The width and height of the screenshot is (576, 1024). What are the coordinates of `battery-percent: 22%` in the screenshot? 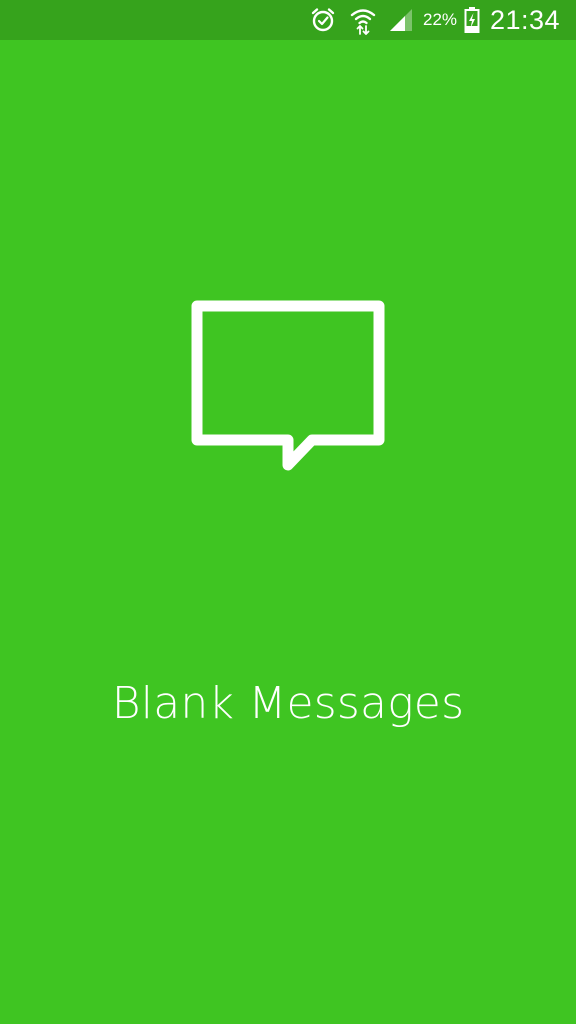 It's located at (440, 19).